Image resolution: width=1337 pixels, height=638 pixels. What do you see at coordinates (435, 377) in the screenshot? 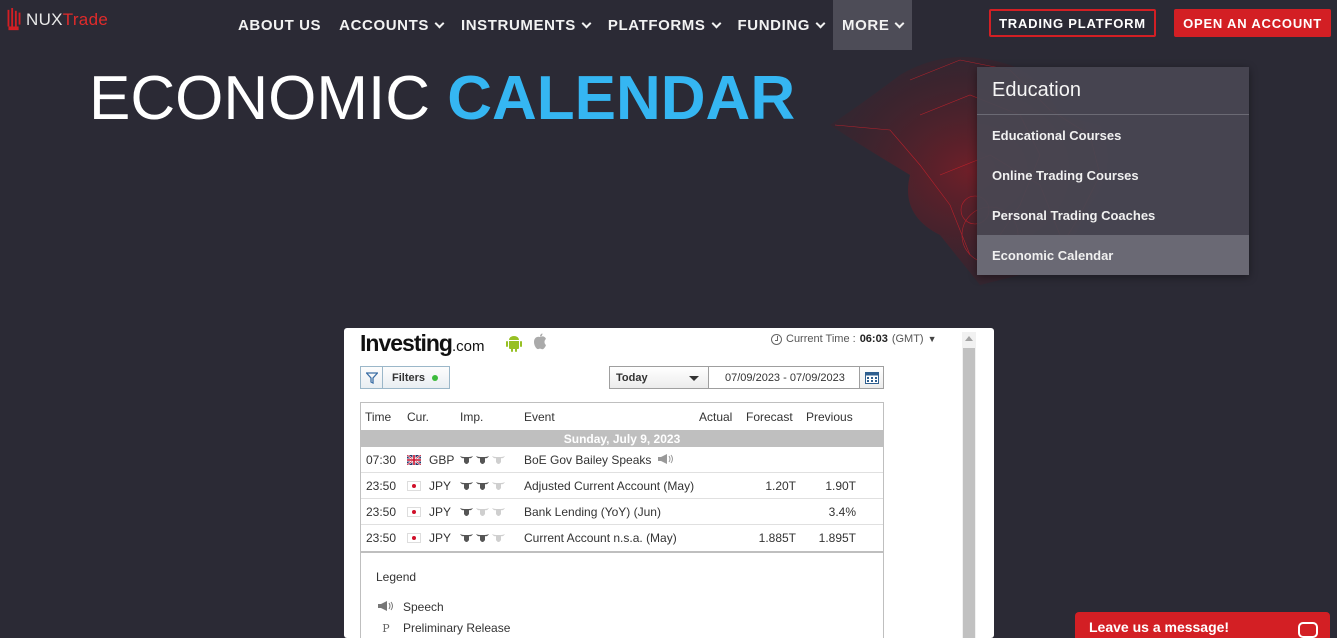
I see `filter-active-indicator` at bounding box center [435, 377].